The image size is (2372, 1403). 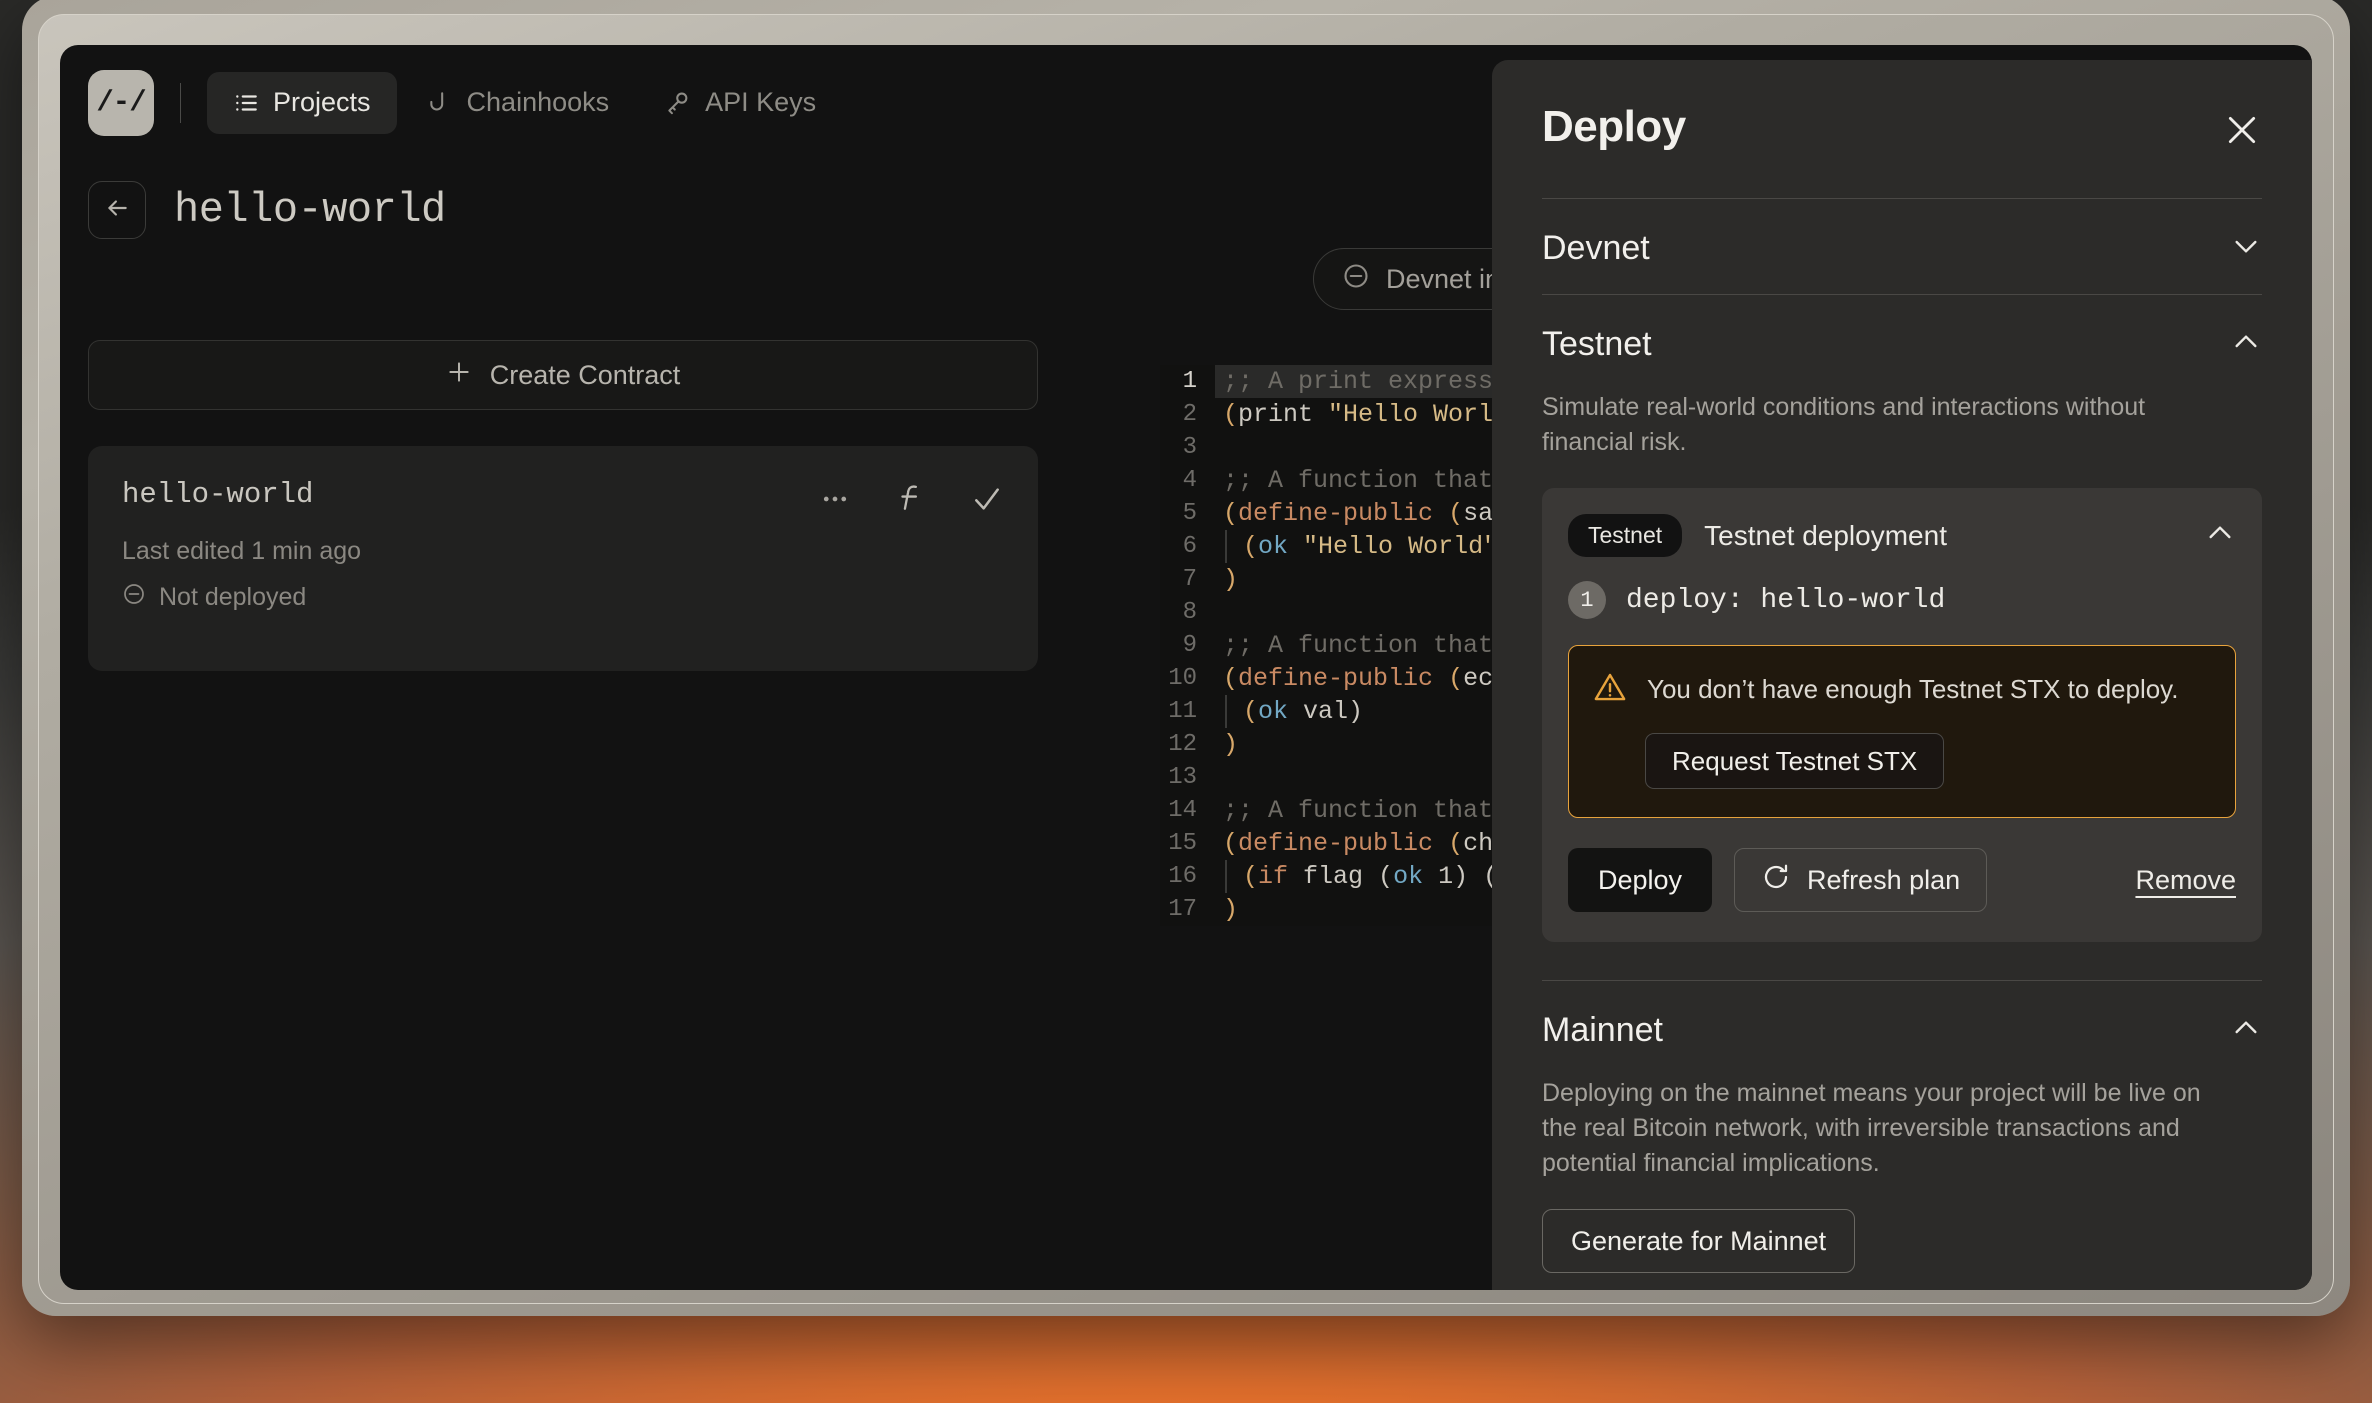 I want to click on deployment-card-header: Testnet Testnet deployment, so click(x=1902, y=535).